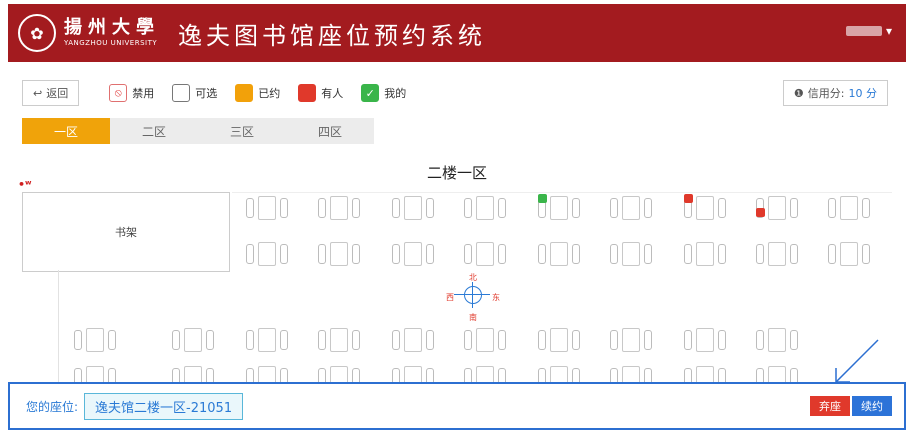  I want to click on renew-button: 续约, so click(872, 406).